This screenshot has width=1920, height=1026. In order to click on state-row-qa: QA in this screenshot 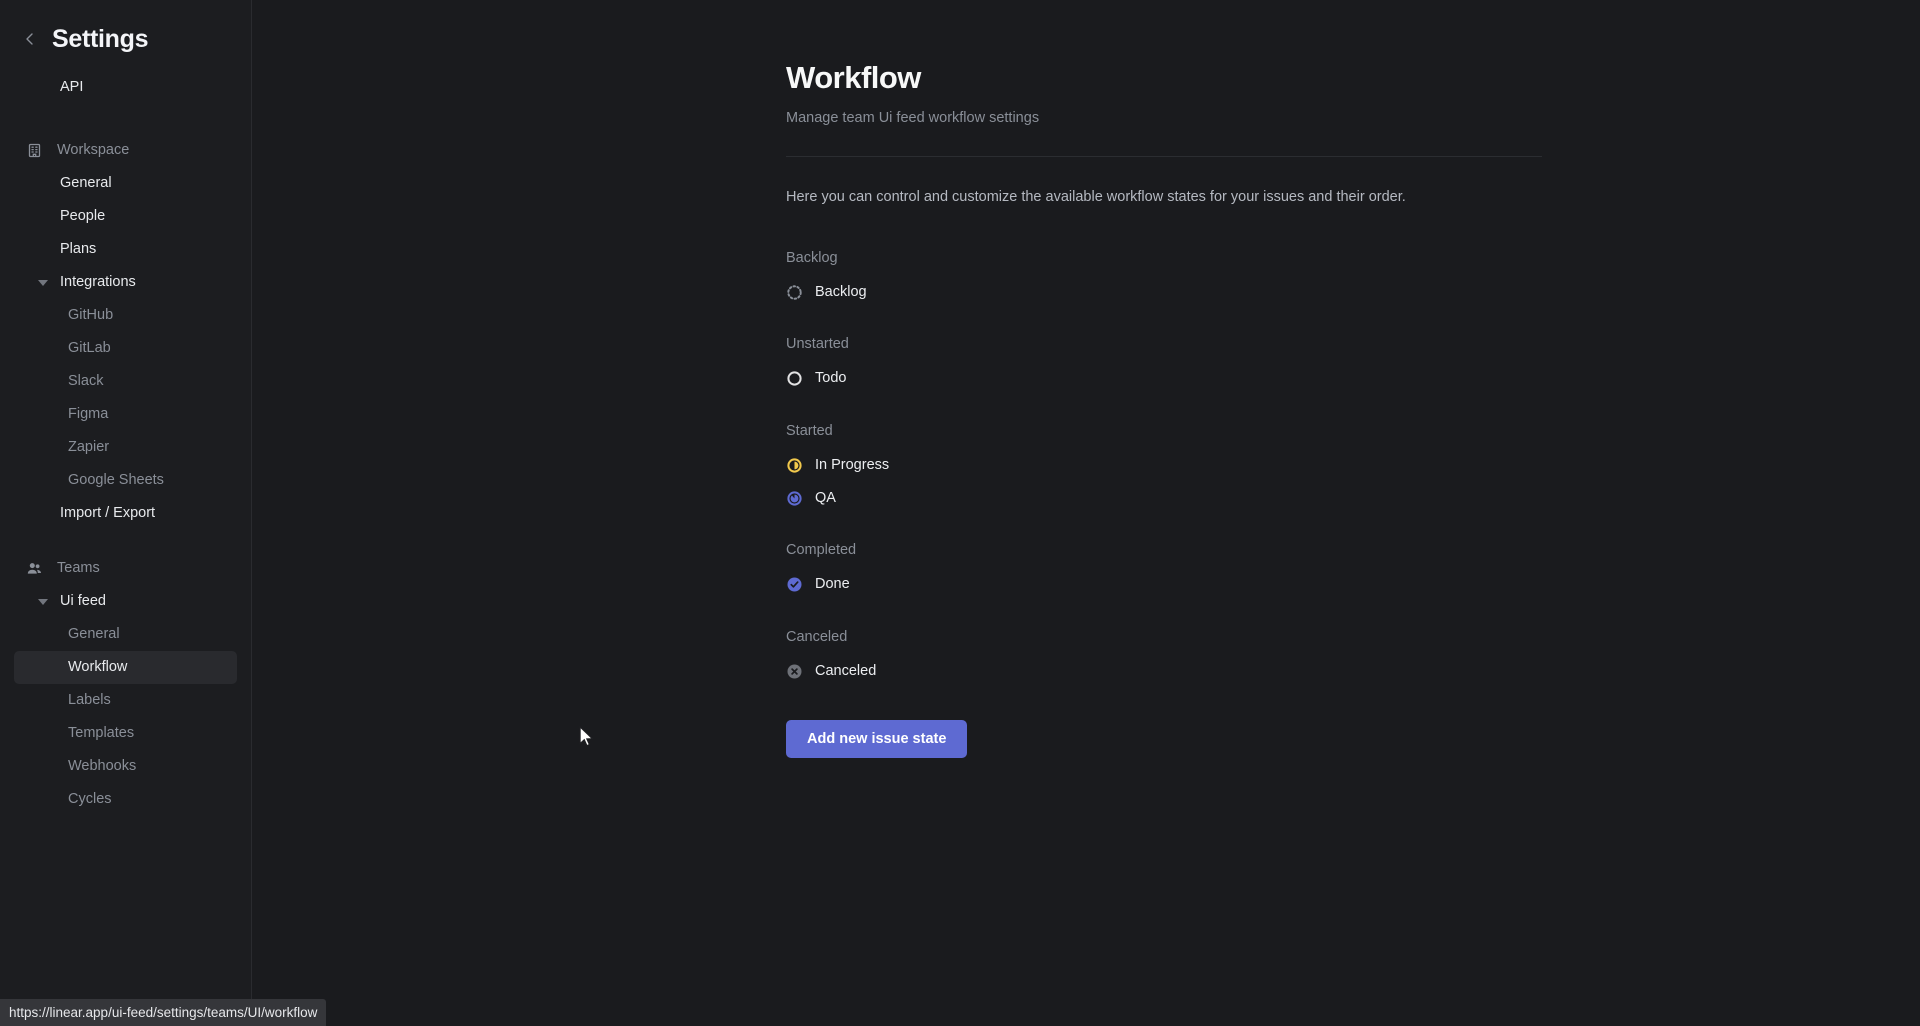, I will do `click(814, 498)`.